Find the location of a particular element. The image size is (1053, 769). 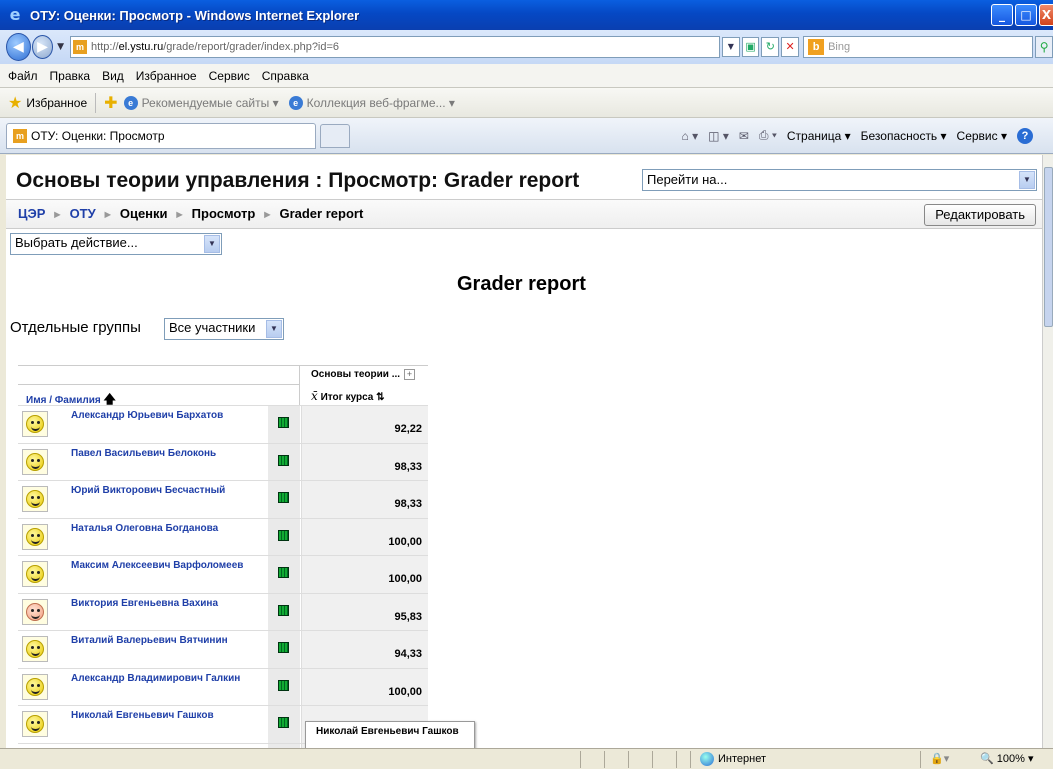

home-icon: ⌂ ▾ is located at coordinates (690, 136).